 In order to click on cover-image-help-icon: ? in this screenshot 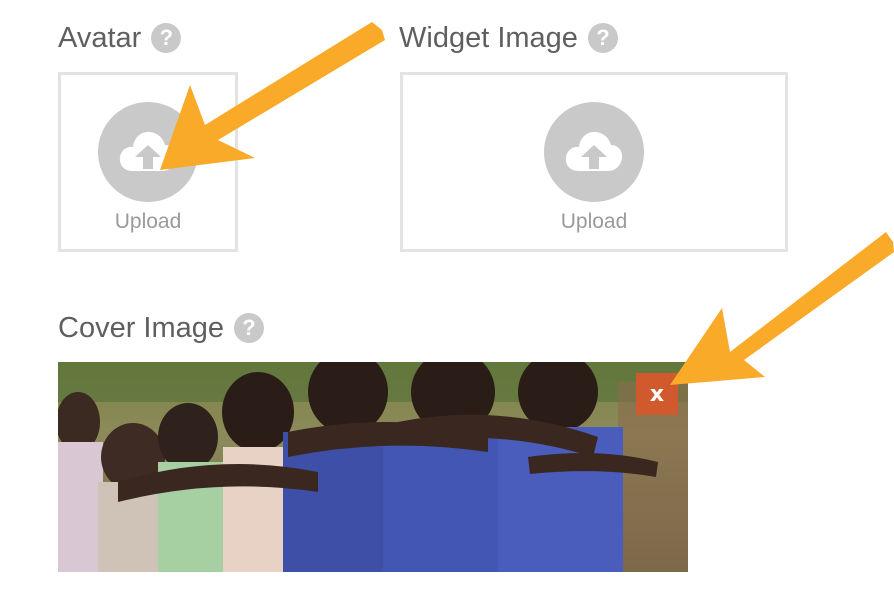, I will do `click(249, 328)`.